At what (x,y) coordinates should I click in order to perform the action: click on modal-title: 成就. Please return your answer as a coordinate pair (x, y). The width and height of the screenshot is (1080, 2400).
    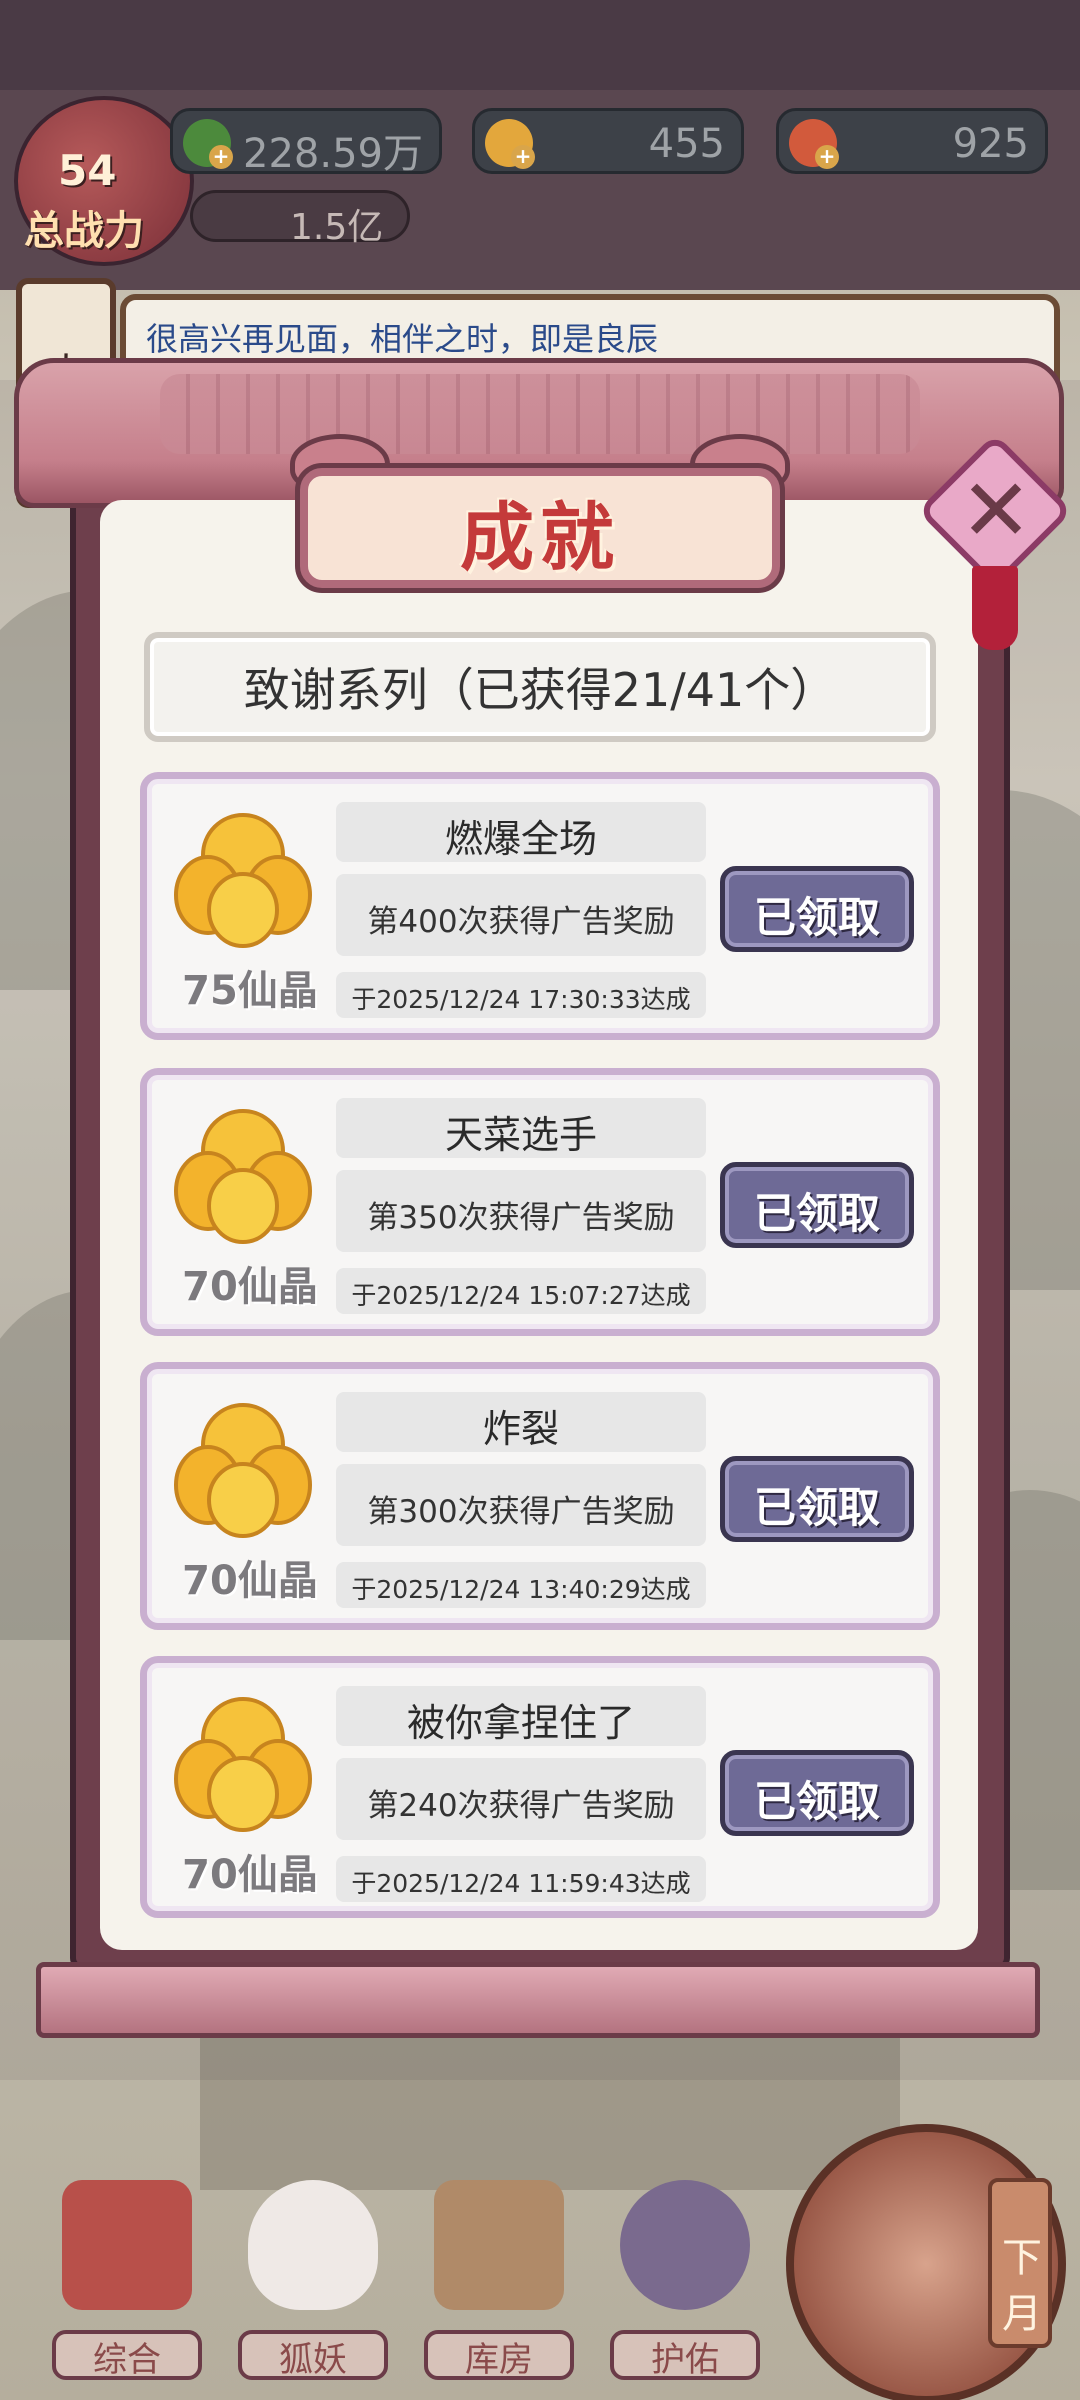
    Looking at the image, I should click on (540, 538).